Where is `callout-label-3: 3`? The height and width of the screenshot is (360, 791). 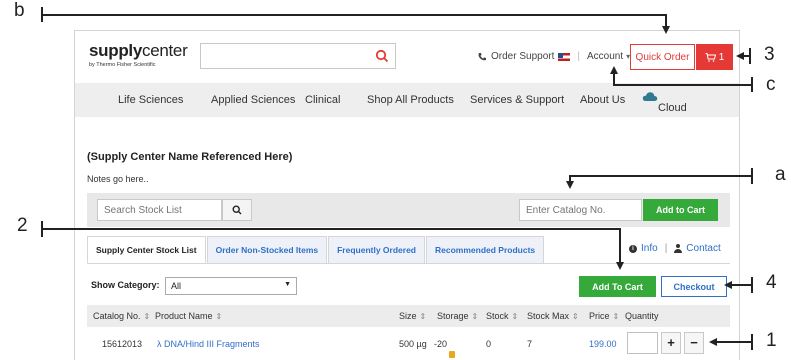 callout-label-3: 3 is located at coordinates (769, 54).